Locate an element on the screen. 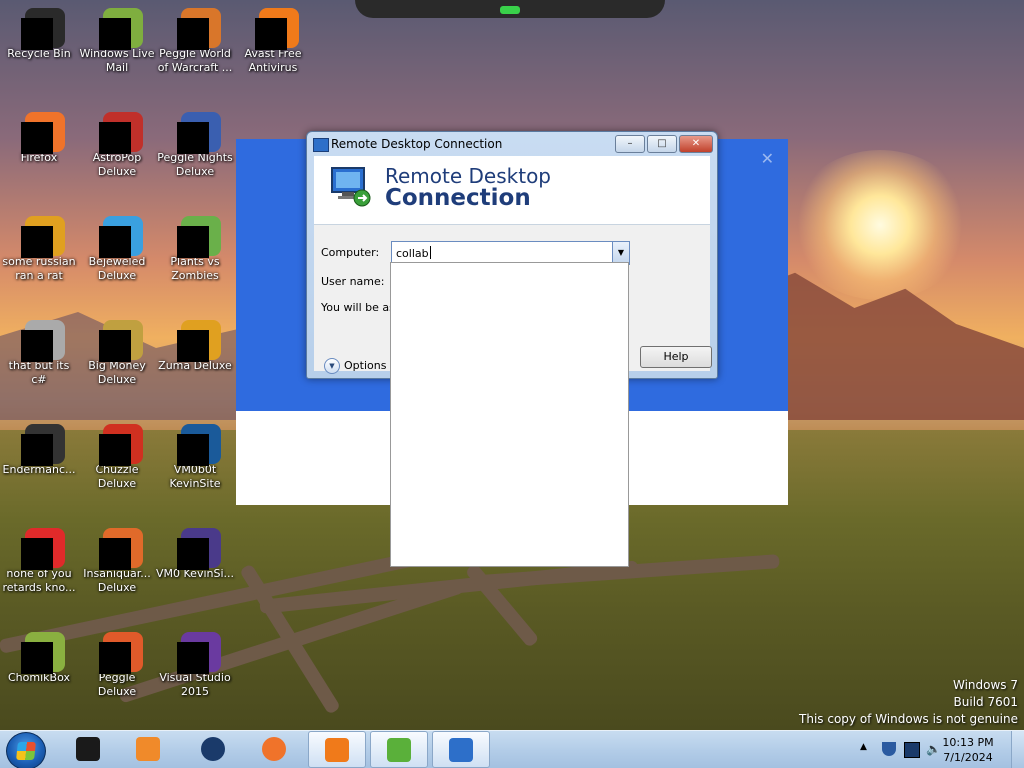 This screenshot has height=768, width=1024. desktop-icon: AstroPop Deluxe is located at coordinates (117, 142).